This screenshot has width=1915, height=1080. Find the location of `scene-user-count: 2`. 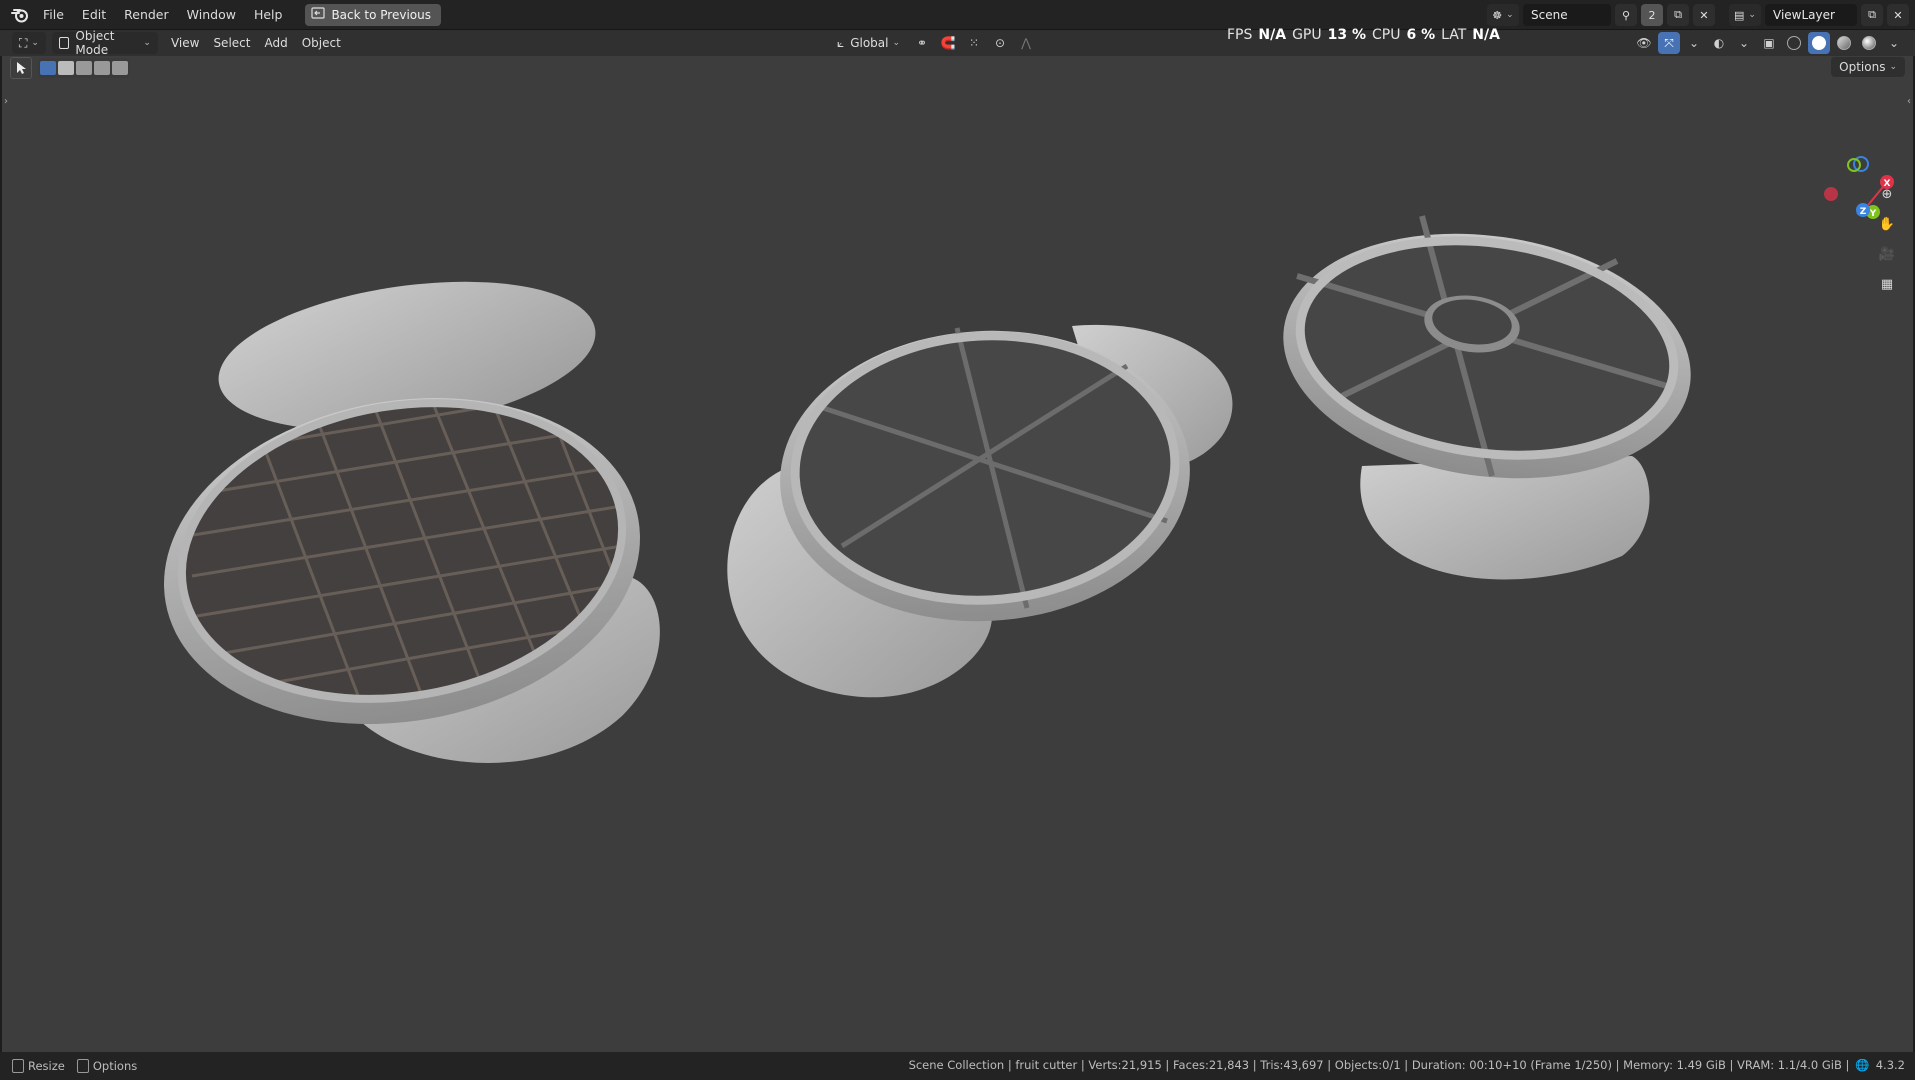

scene-user-count: 2 is located at coordinates (1652, 15).